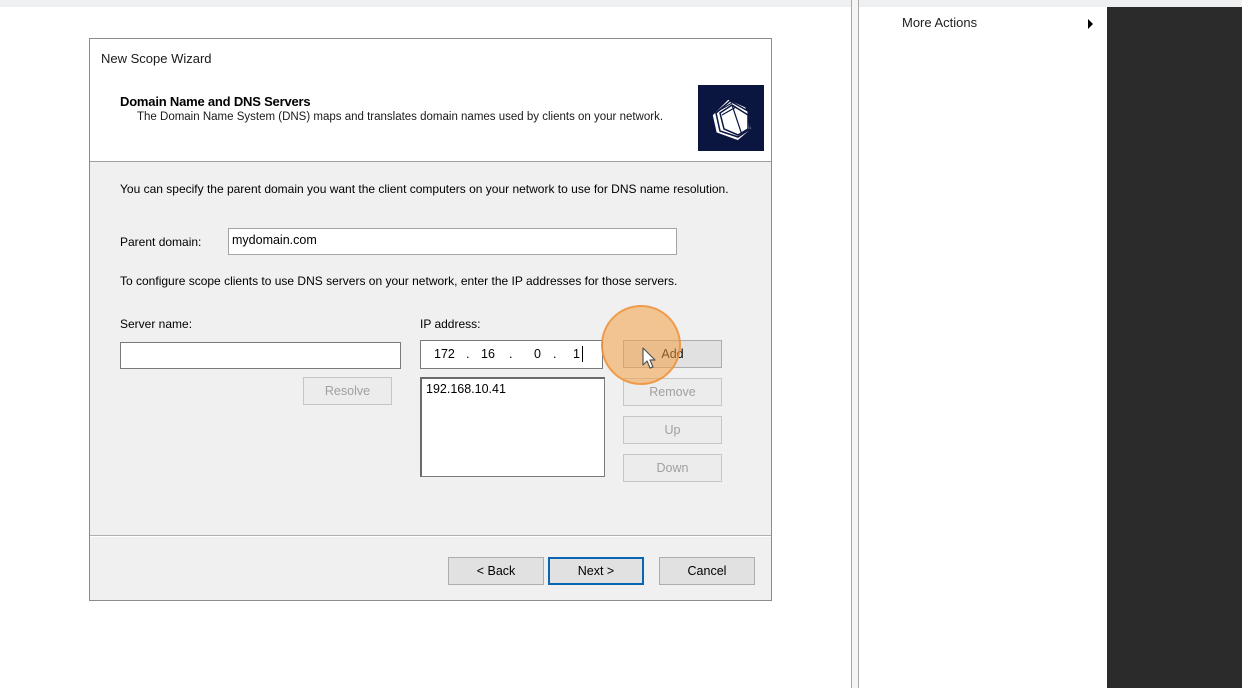 The image size is (1242, 688). What do you see at coordinates (215, 101) in the screenshot?
I see `page-title: Domain Name and DNS Servers` at bounding box center [215, 101].